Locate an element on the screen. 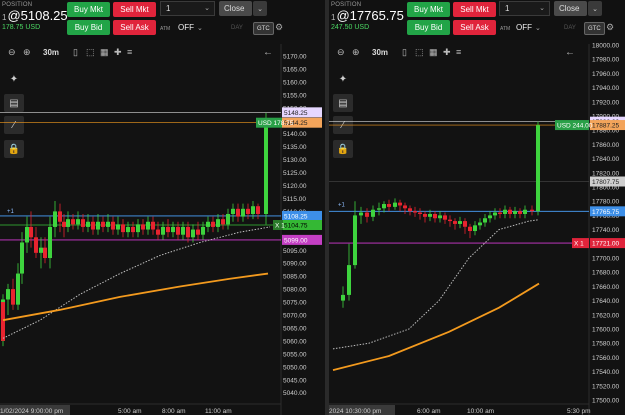 The image size is (625, 415). price-tick-label: 5055.00 is located at coordinates (295, 354).